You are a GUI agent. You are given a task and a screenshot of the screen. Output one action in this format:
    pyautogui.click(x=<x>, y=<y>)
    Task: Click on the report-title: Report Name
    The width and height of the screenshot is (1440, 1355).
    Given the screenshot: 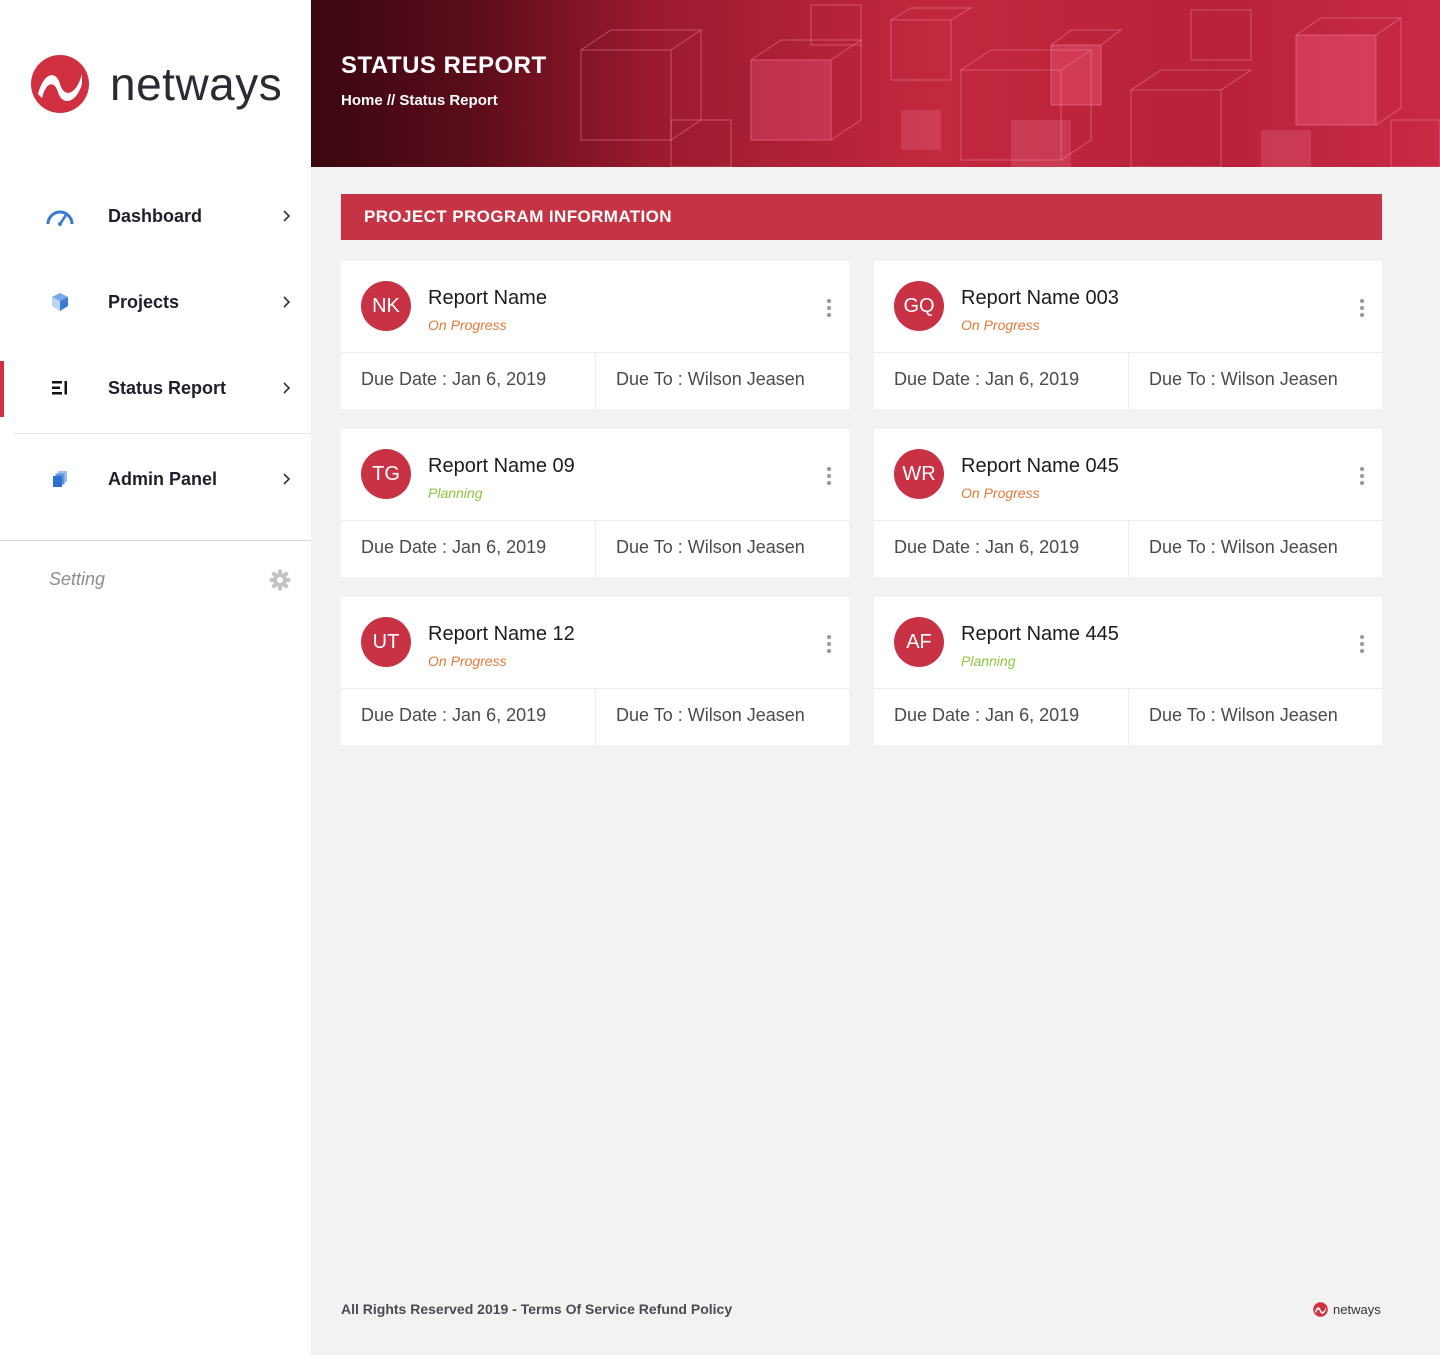 What is the action you would take?
    pyautogui.click(x=487, y=298)
    